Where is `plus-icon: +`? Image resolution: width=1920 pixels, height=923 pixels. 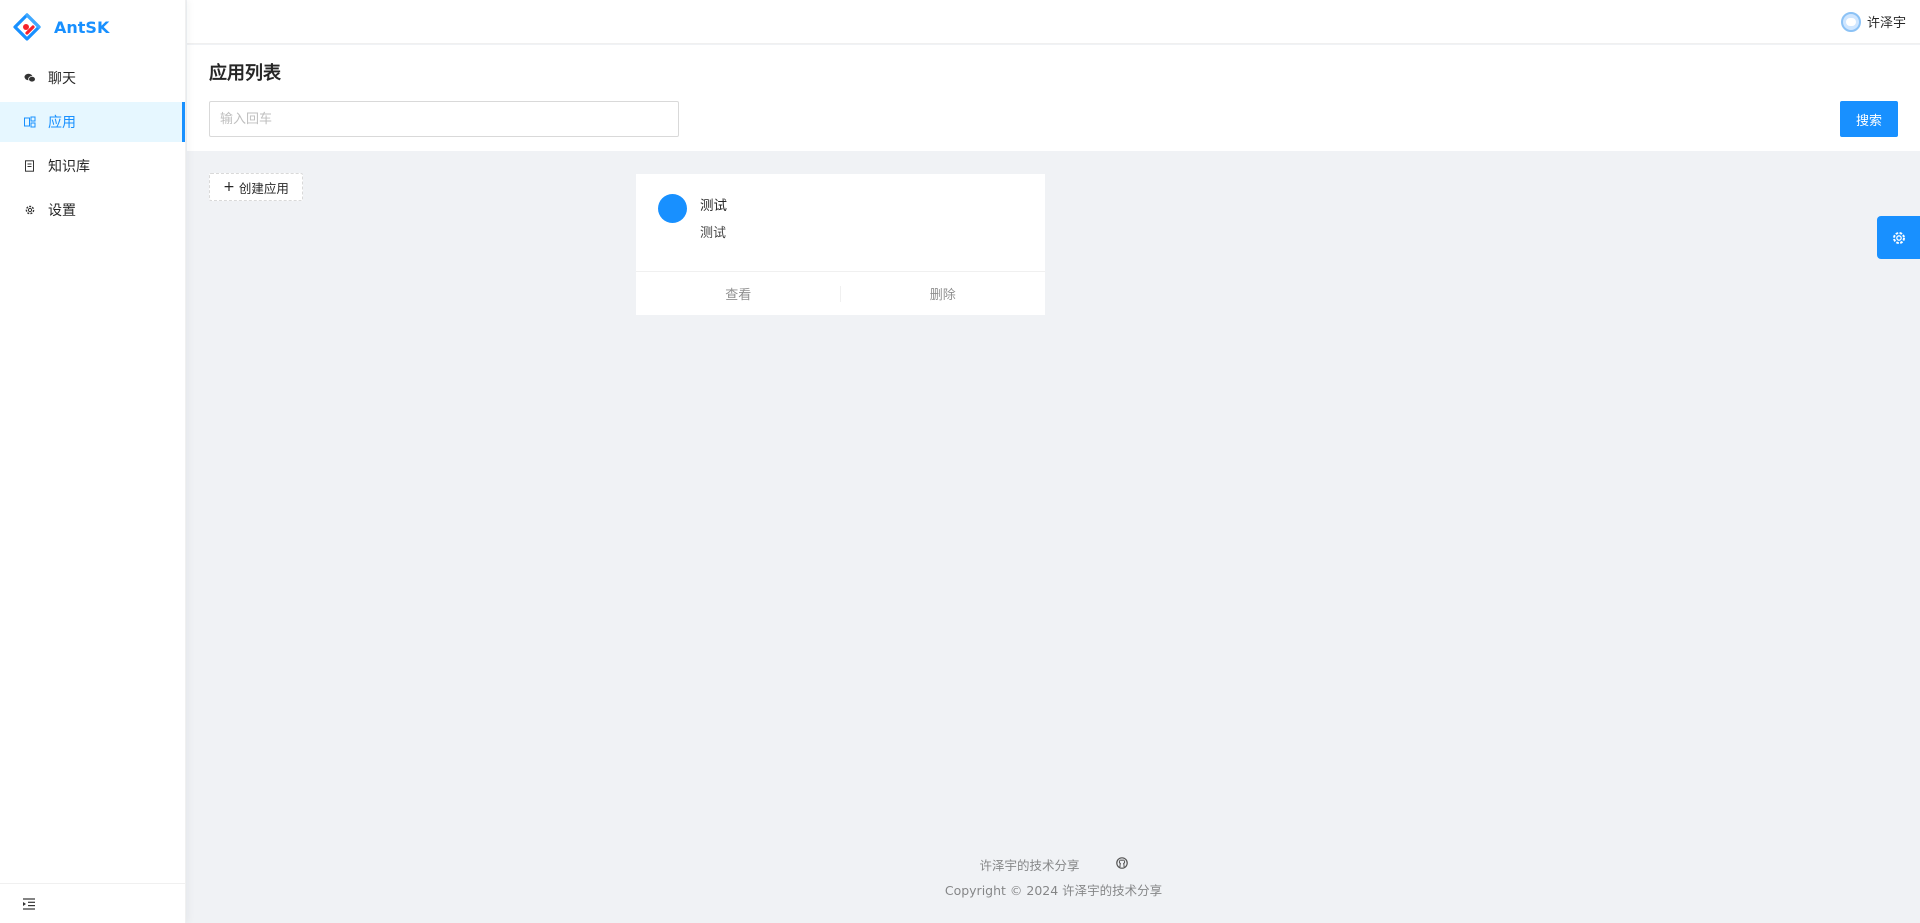
plus-icon: + is located at coordinates (229, 187).